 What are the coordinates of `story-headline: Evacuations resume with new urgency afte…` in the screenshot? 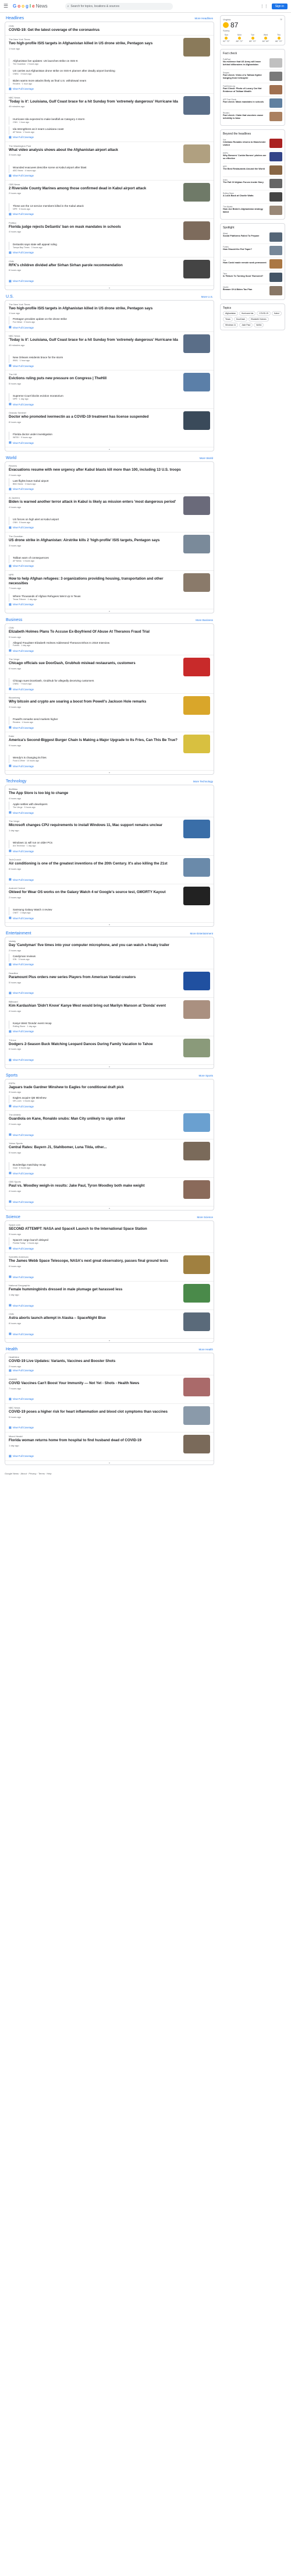 It's located at (109, 470).